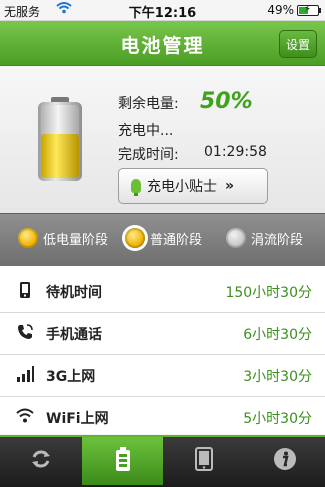  What do you see at coordinates (74, 293) in the screenshot?
I see `list-item-name: 待机时间` at bounding box center [74, 293].